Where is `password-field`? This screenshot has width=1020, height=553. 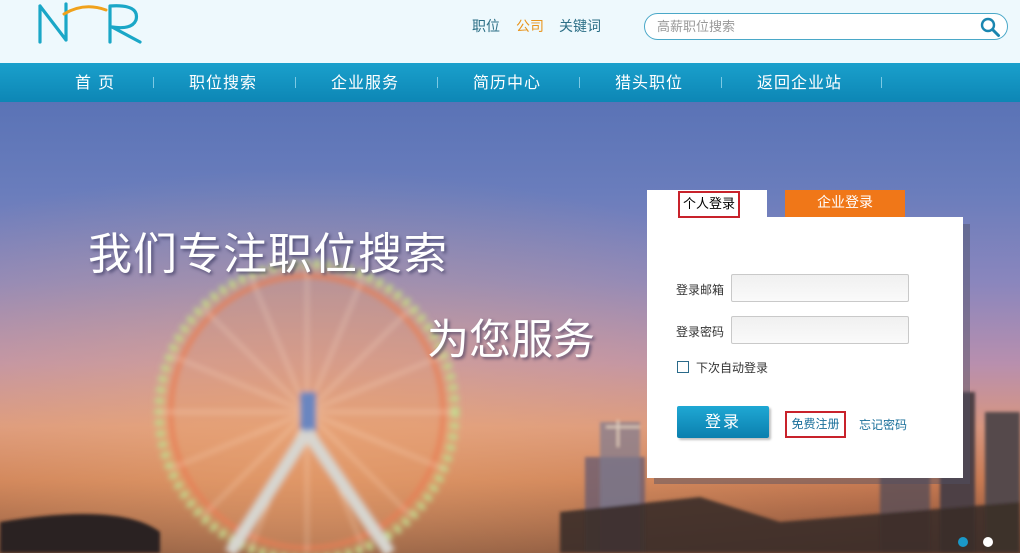
password-field is located at coordinates (820, 330).